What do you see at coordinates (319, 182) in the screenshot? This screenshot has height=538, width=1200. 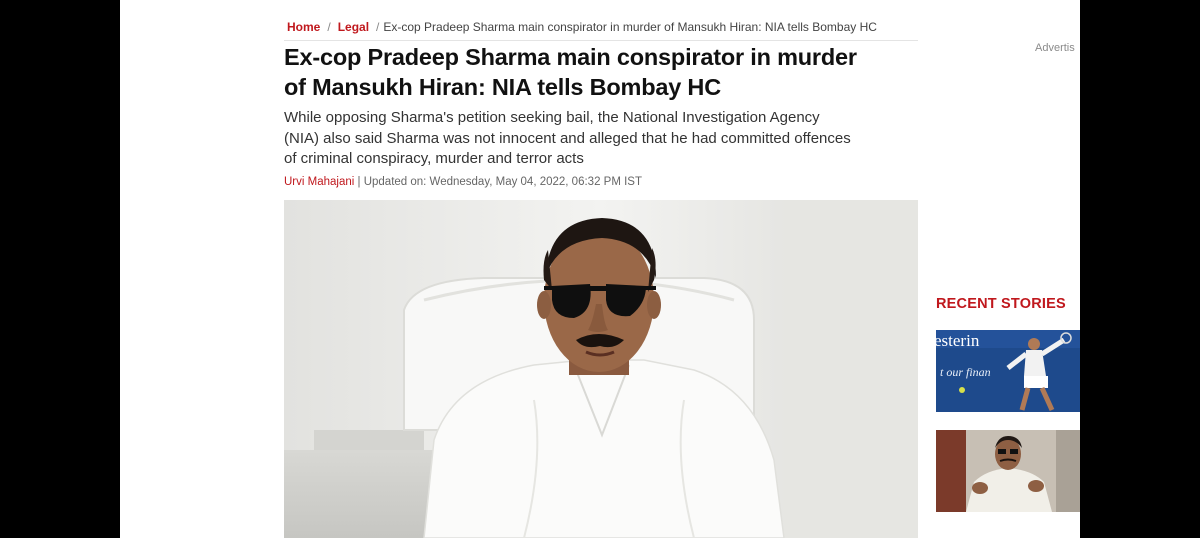 I see `author-link: Urvi Mahajani` at bounding box center [319, 182].